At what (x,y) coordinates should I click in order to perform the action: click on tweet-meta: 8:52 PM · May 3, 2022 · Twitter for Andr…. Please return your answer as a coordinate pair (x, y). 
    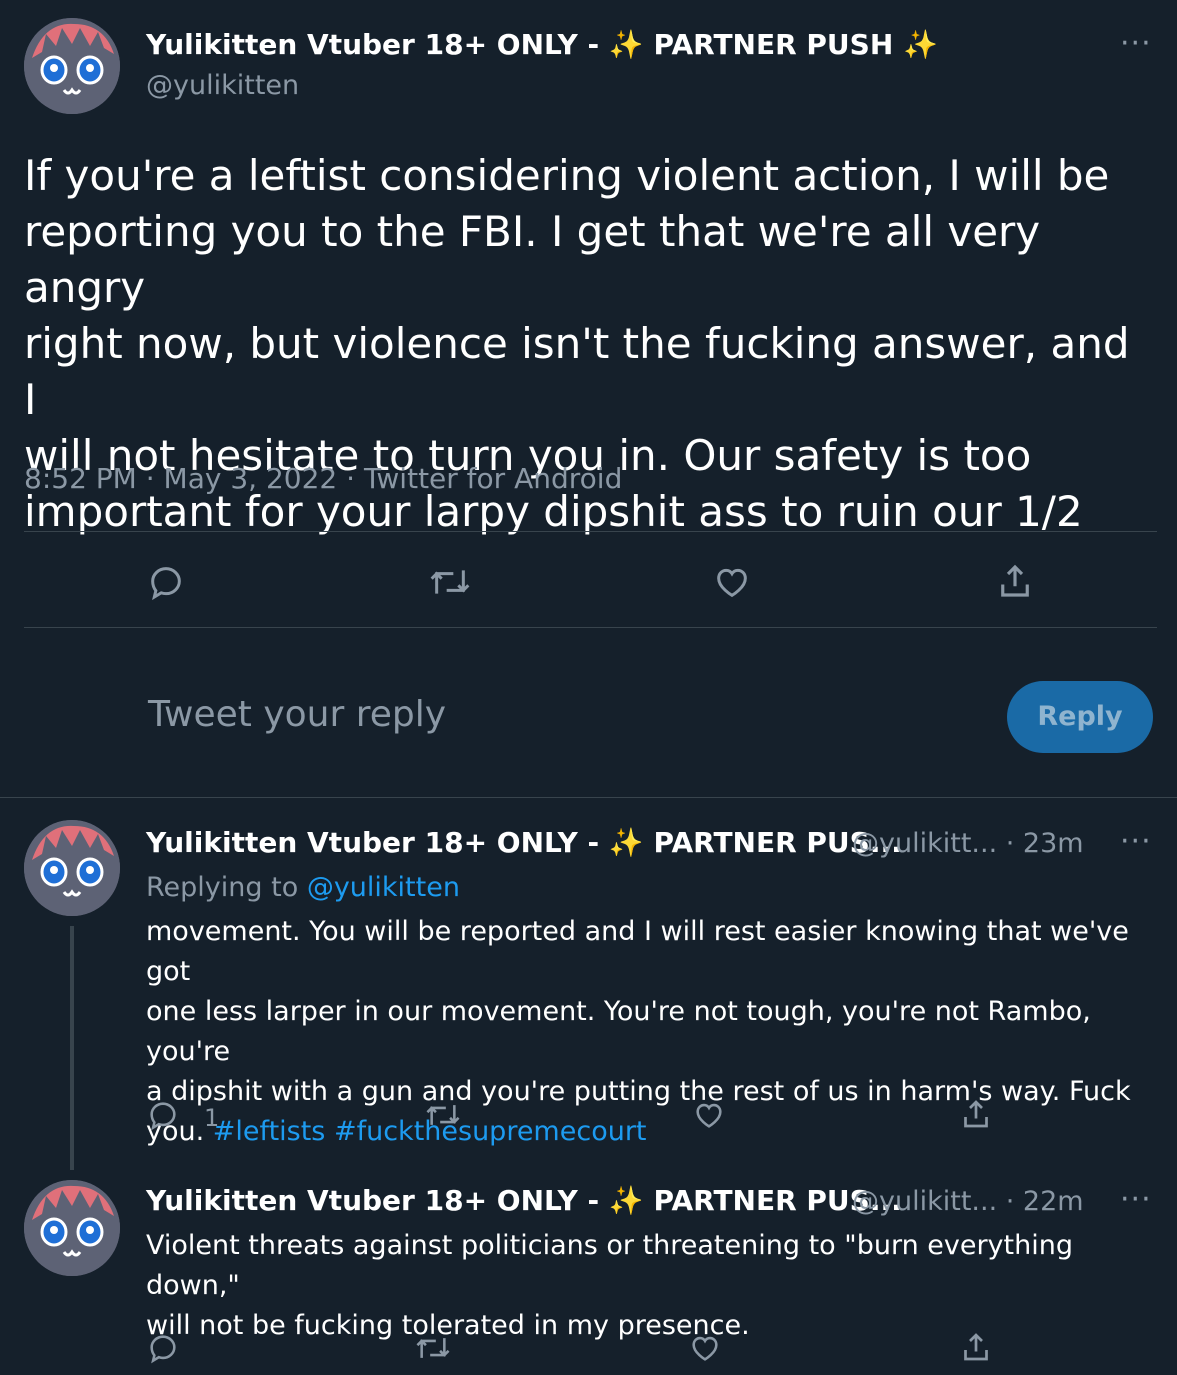
    Looking at the image, I should click on (323, 478).